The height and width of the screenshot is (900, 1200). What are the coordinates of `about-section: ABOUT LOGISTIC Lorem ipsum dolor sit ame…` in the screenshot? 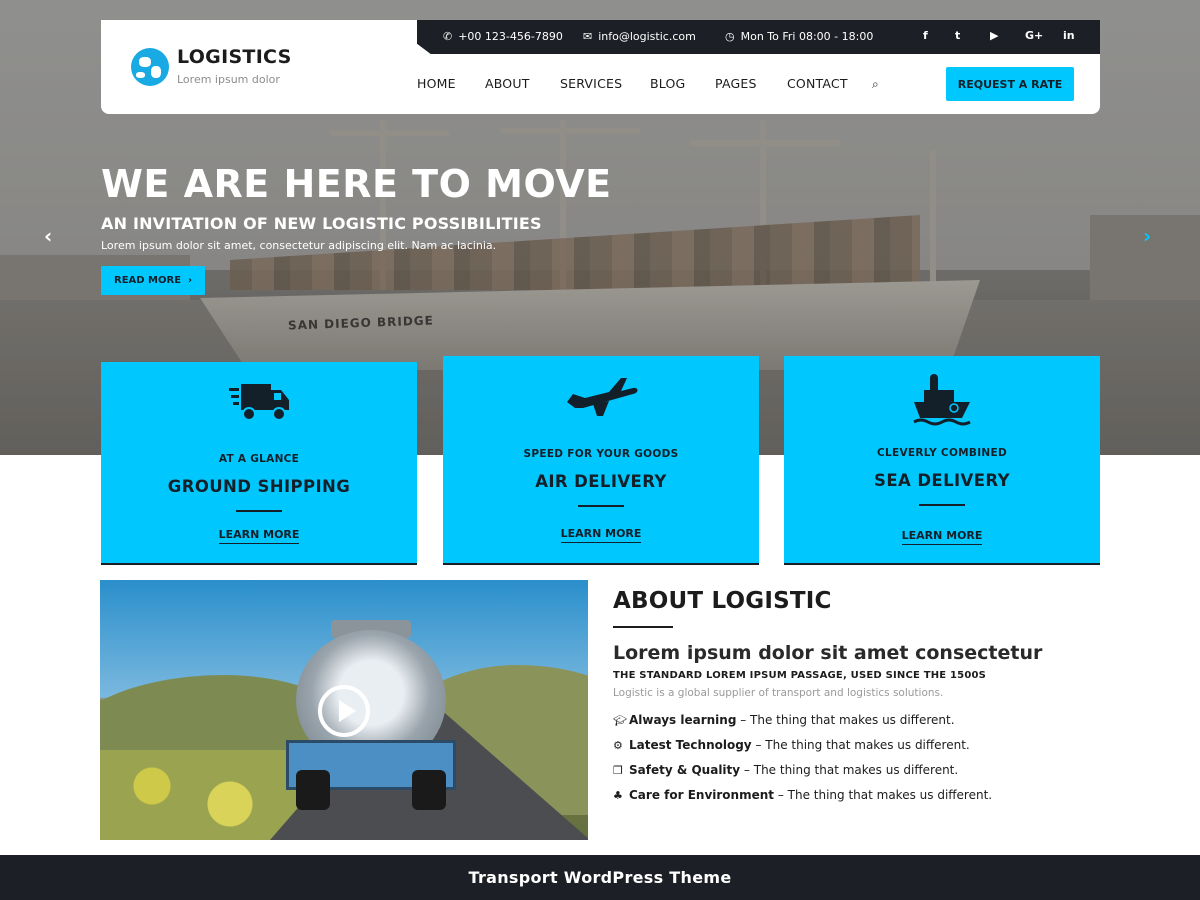 It's located at (858, 695).